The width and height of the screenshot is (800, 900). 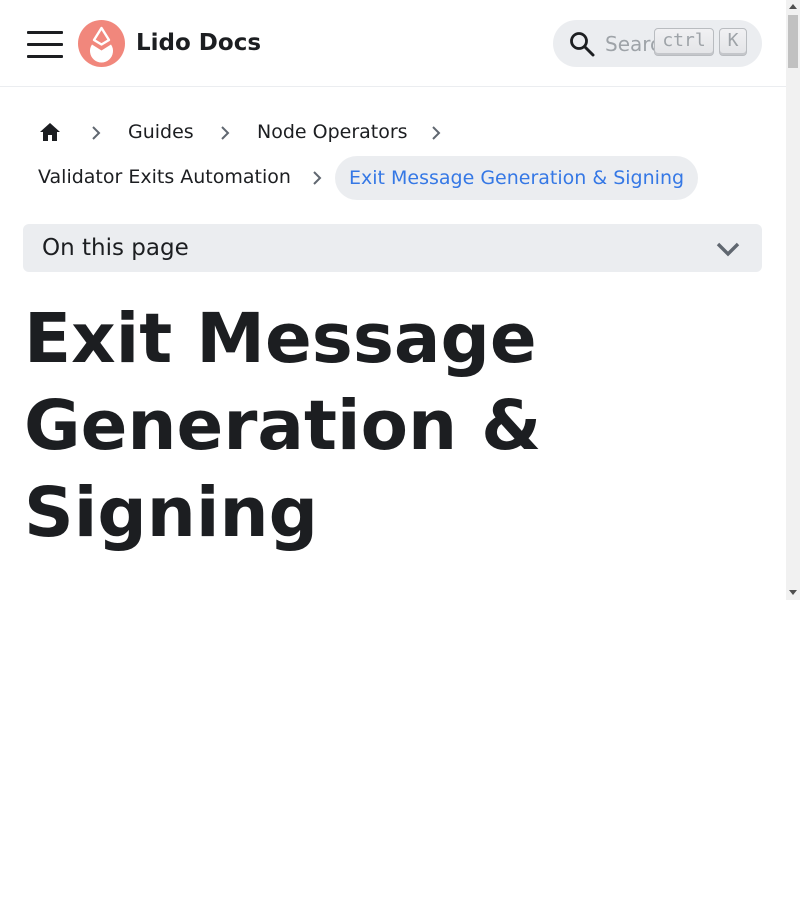 What do you see at coordinates (50, 132) in the screenshot?
I see `home-icon` at bounding box center [50, 132].